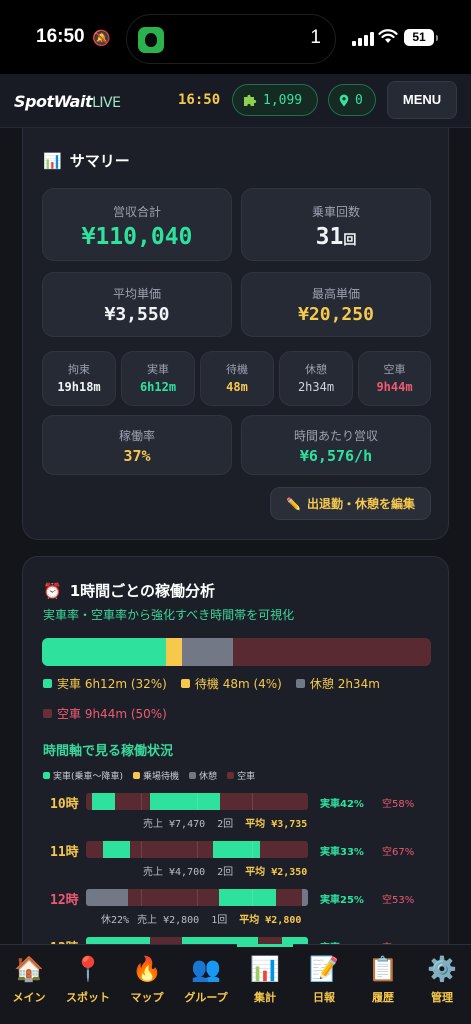 This screenshot has width=471, height=1024. What do you see at coordinates (265, 974) in the screenshot?
I see `nav-item-stats: 📊 集計` at bounding box center [265, 974].